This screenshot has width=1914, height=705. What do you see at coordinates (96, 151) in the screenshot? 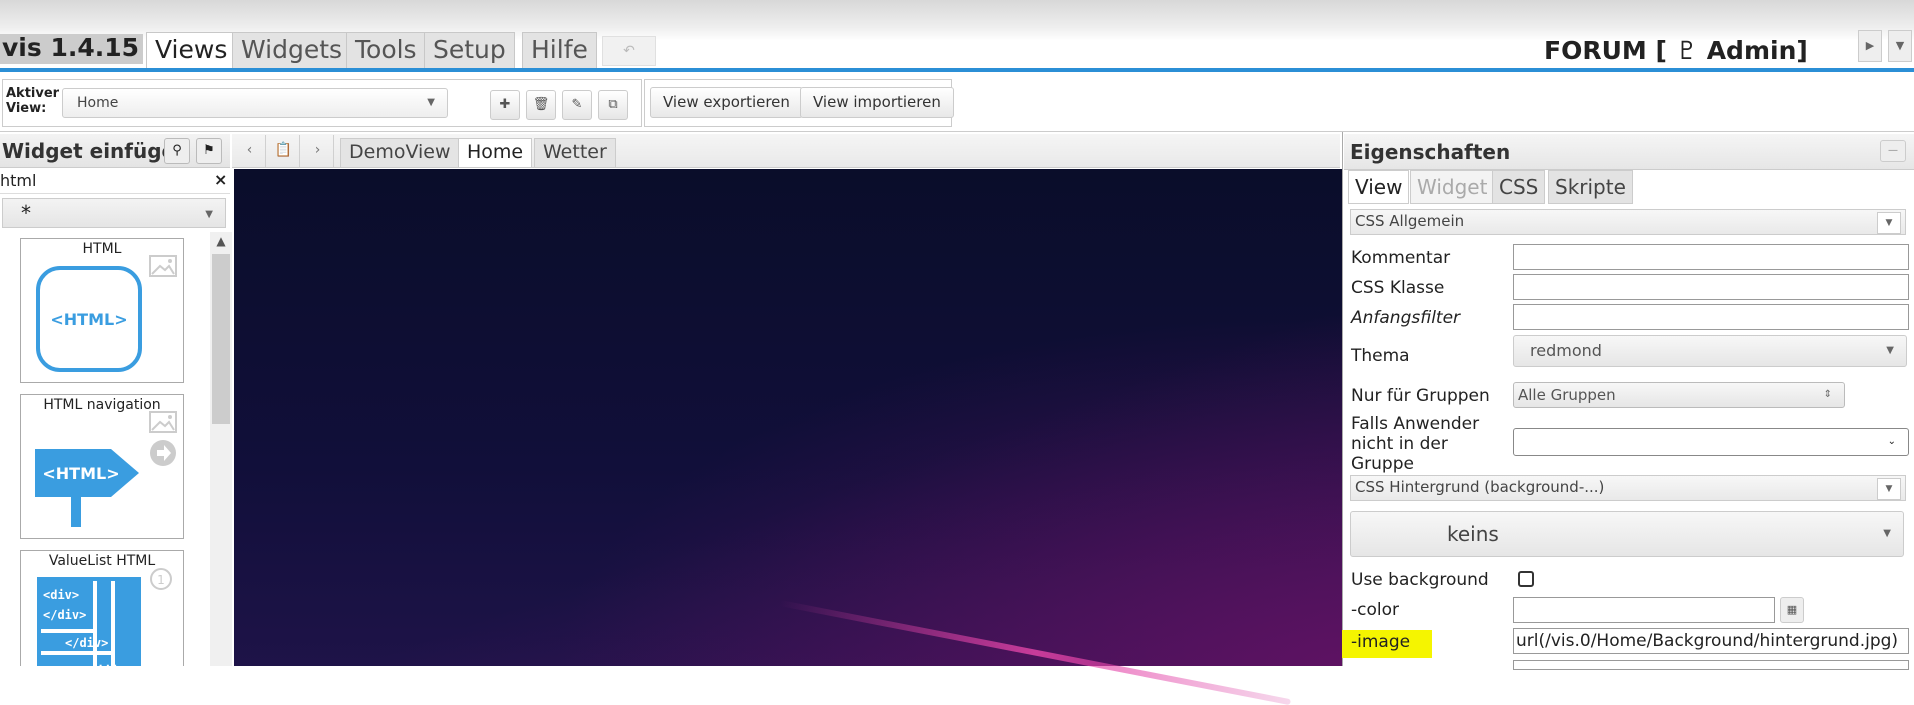
I see `widget-panel-title: Widget einfügen` at bounding box center [96, 151].